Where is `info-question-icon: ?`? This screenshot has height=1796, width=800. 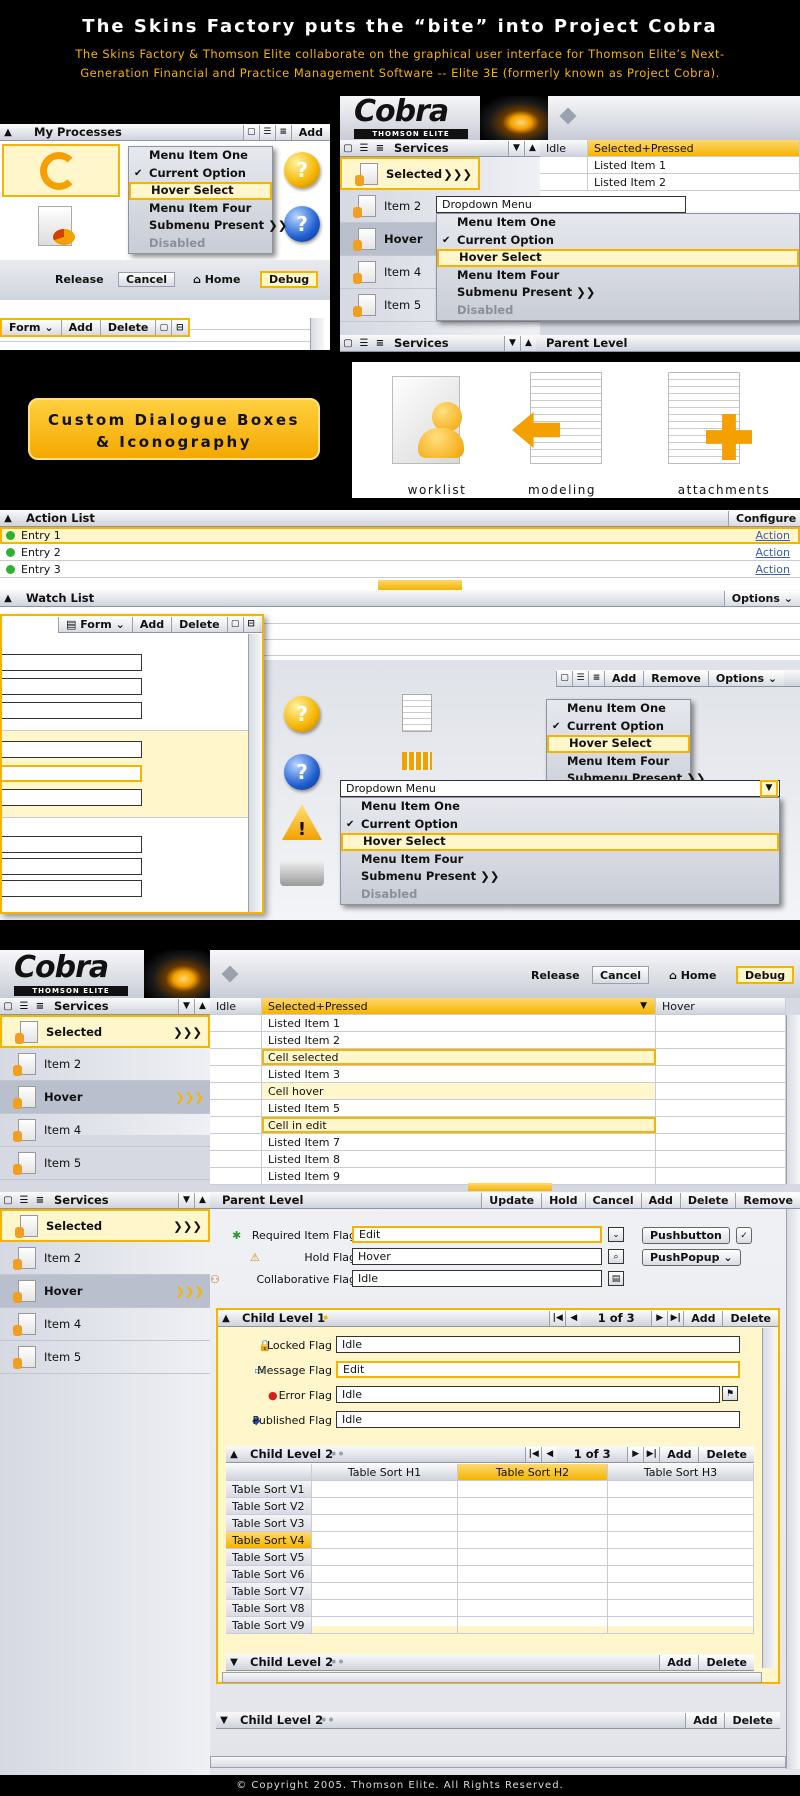 info-question-icon: ? is located at coordinates (302, 772).